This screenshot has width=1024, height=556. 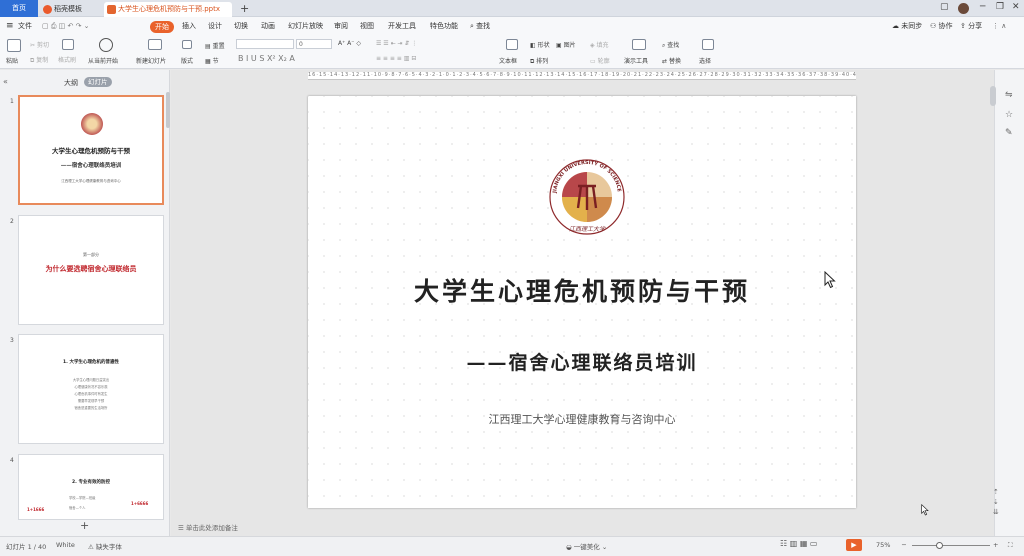 What do you see at coordinates (71, 9) in the screenshot?
I see `tab-template: 稻壳模板` at bounding box center [71, 9].